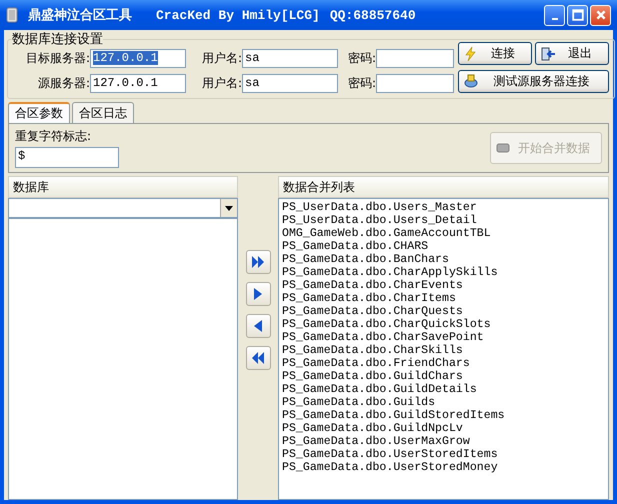 The image size is (617, 504). Describe the element at coordinates (39, 112) in the screenshot. I see `tab: 合区参数` at that location.